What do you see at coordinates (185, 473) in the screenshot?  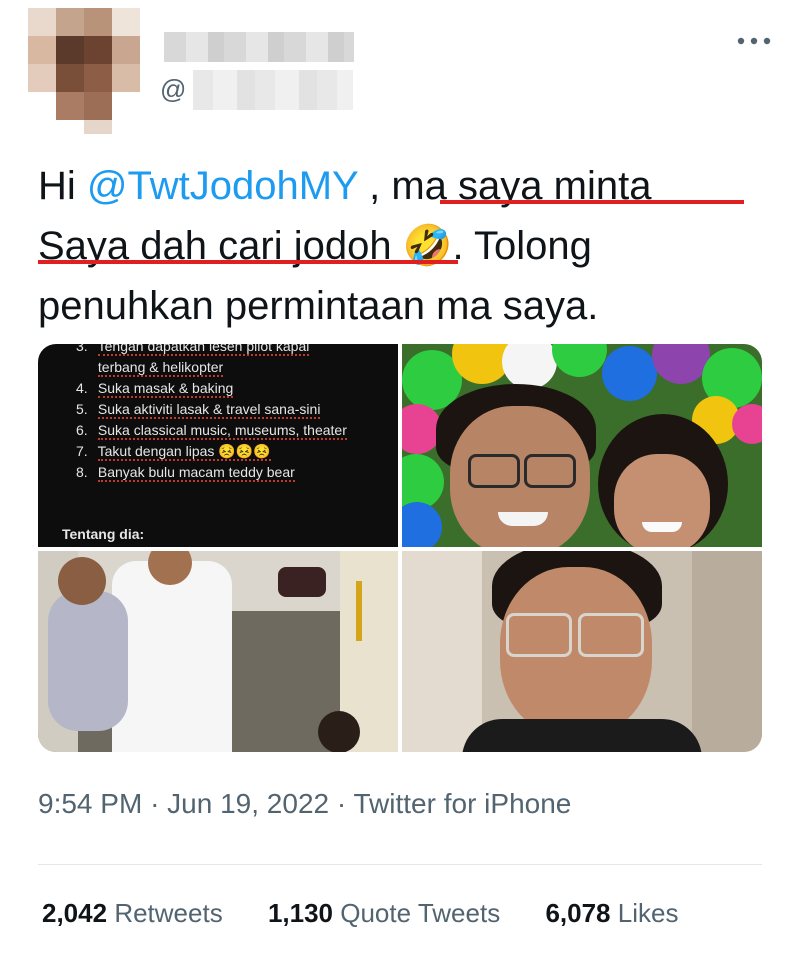 I see `list-item: 8. Banyak bulu macam teddy bear` at bounding box center [185, 473].